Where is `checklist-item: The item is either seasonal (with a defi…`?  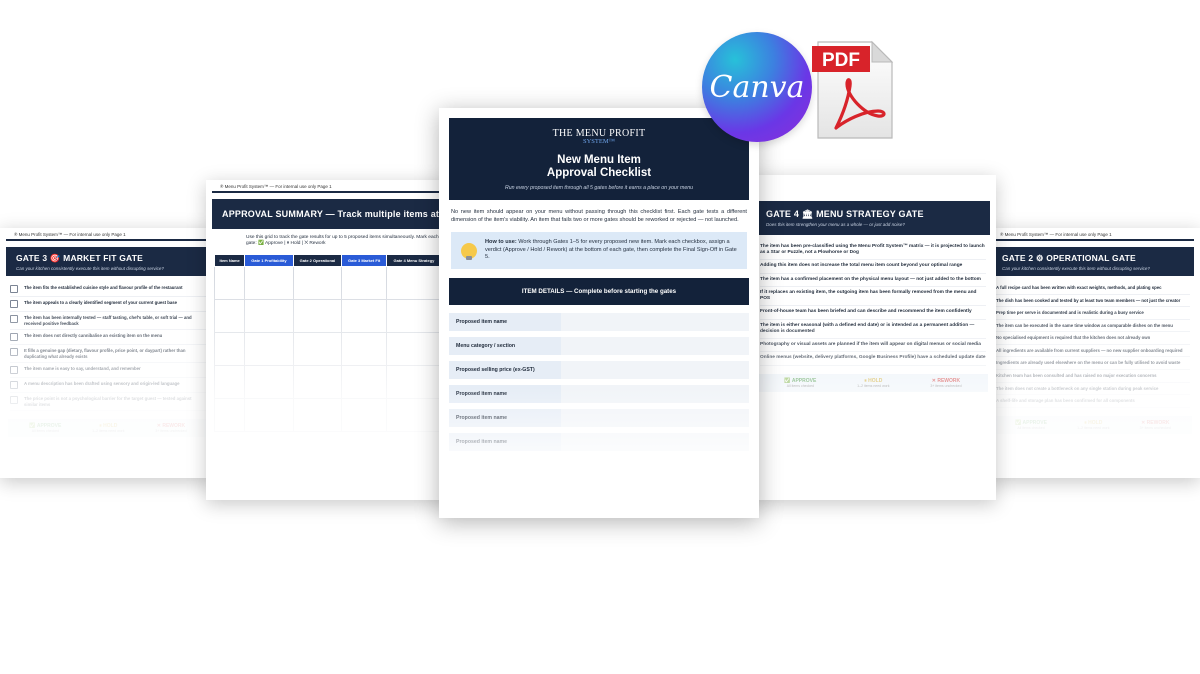
checklist-item: The item is either seasonal (with a defi… is located at coordinates (873, 330).